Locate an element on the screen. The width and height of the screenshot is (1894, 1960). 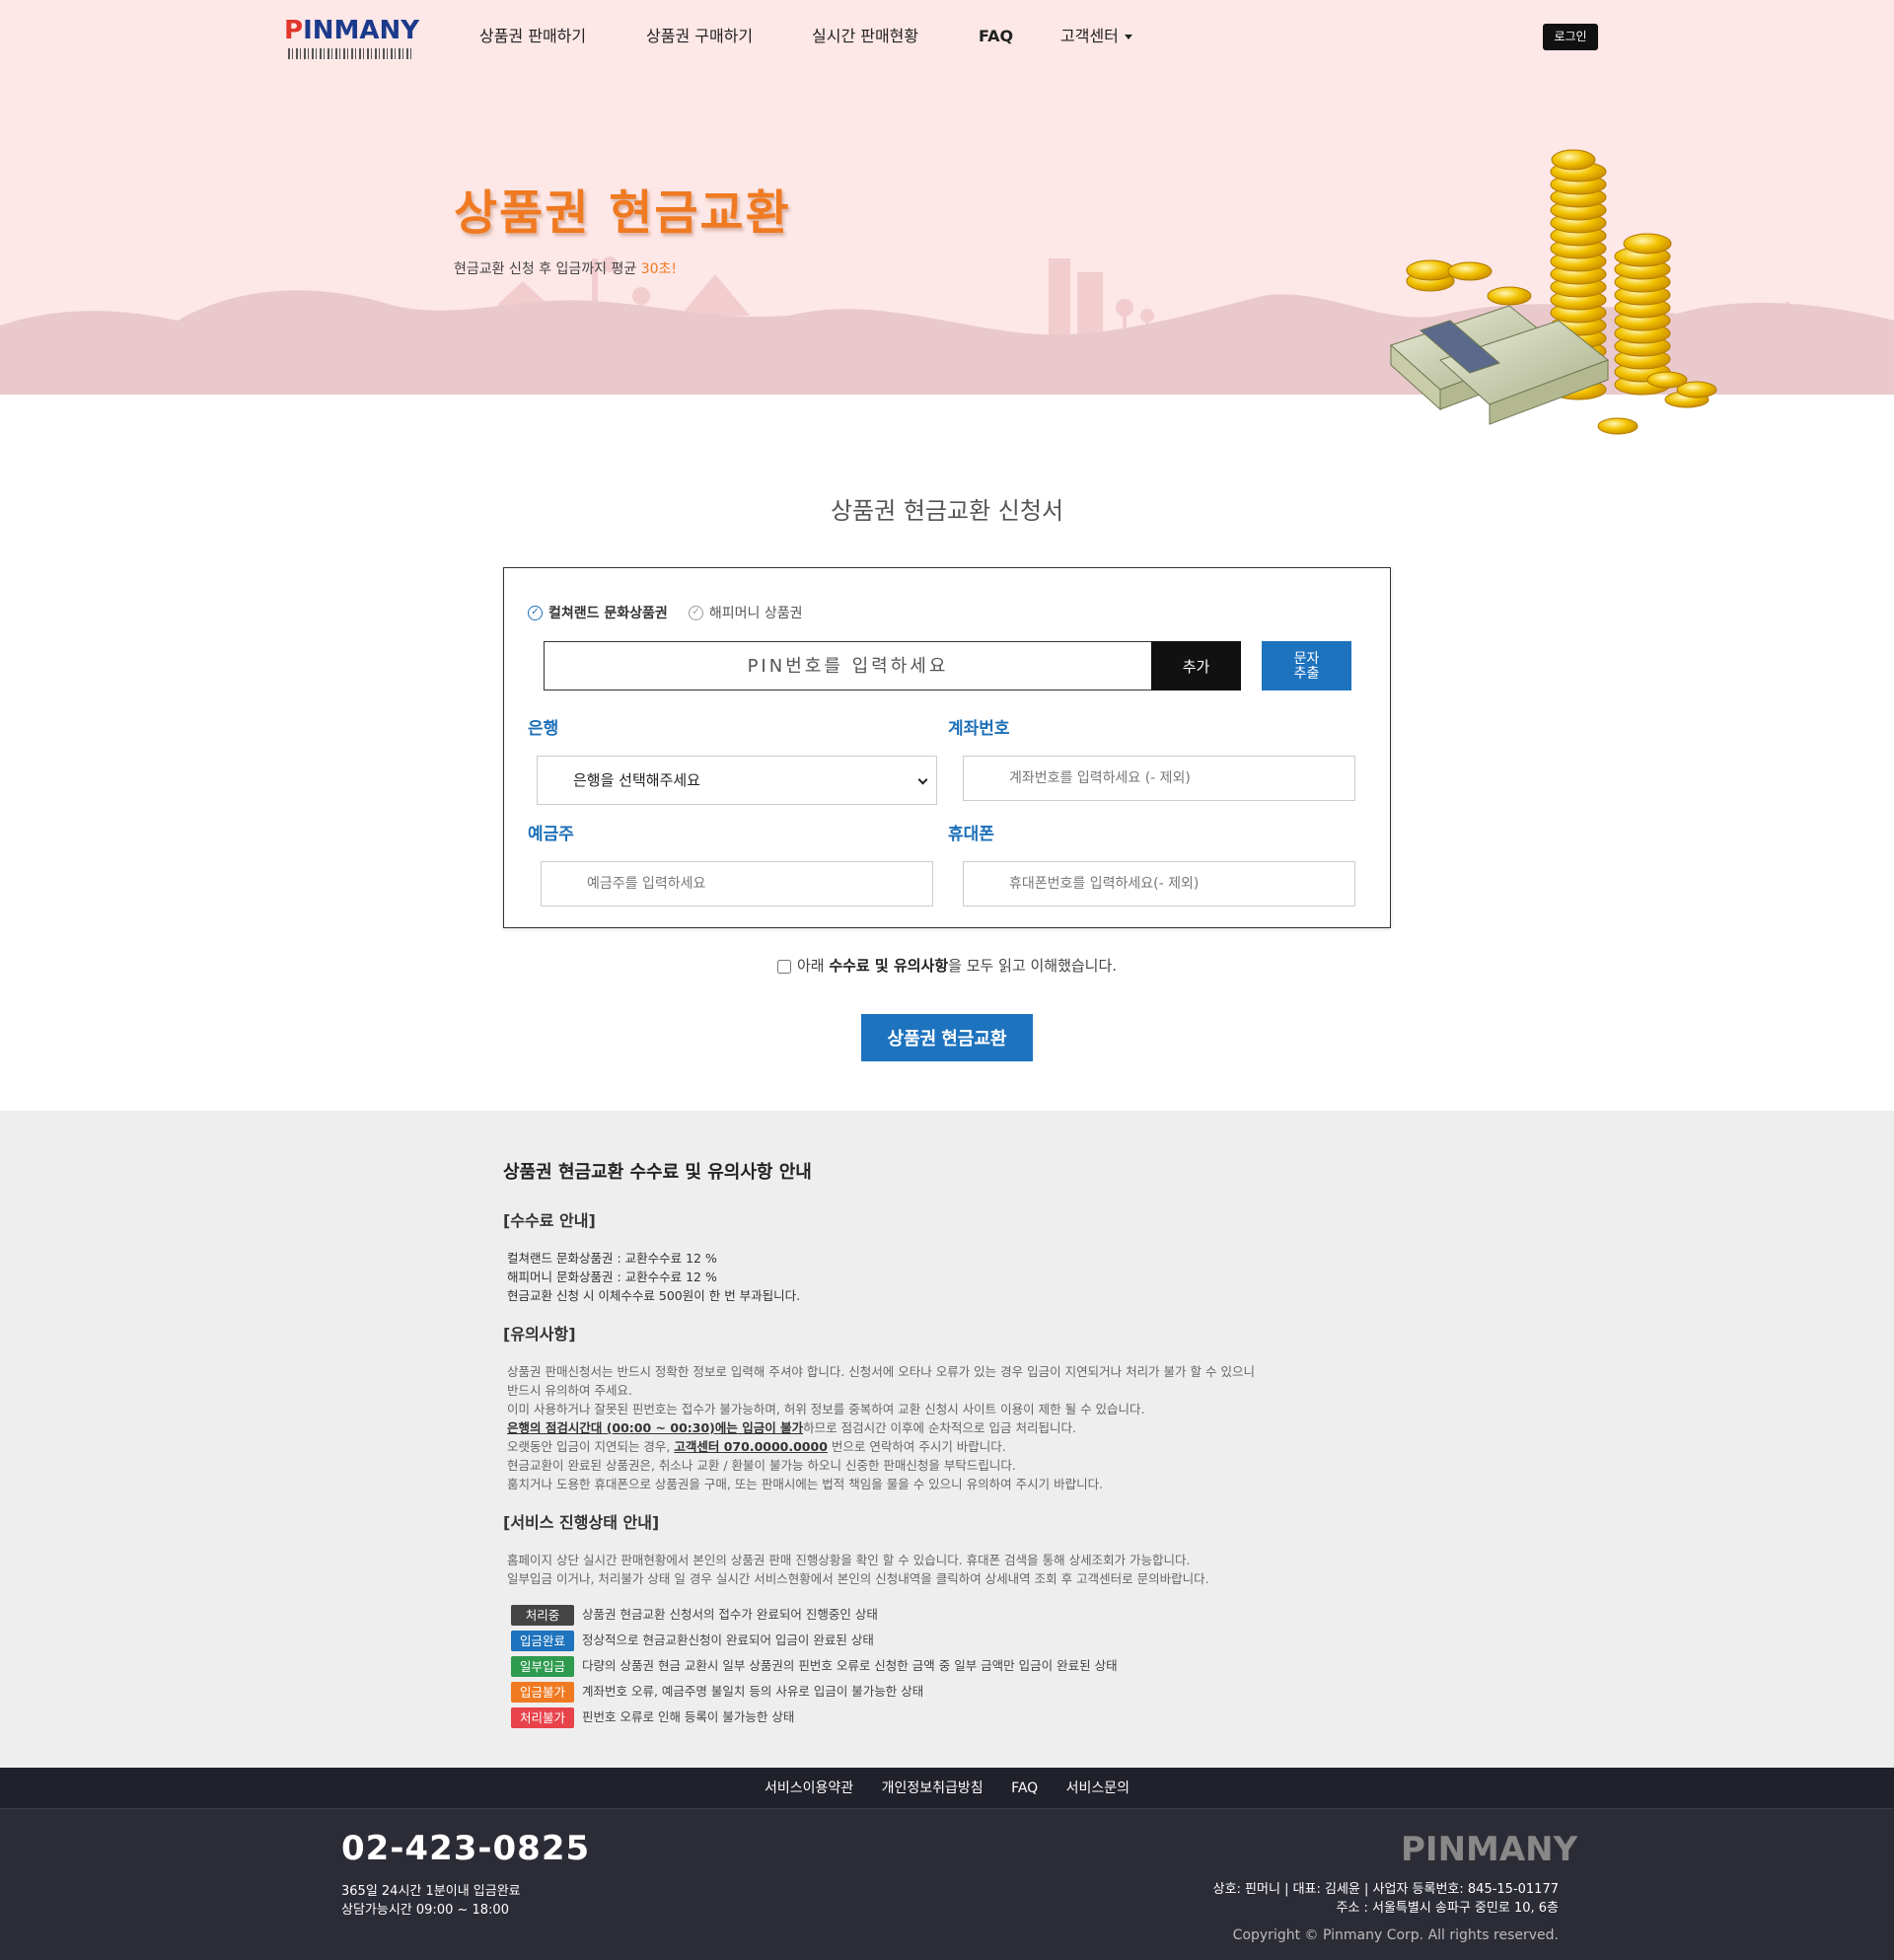
footer-link-faq: FAQ is located at coordinates (1024, 1788).